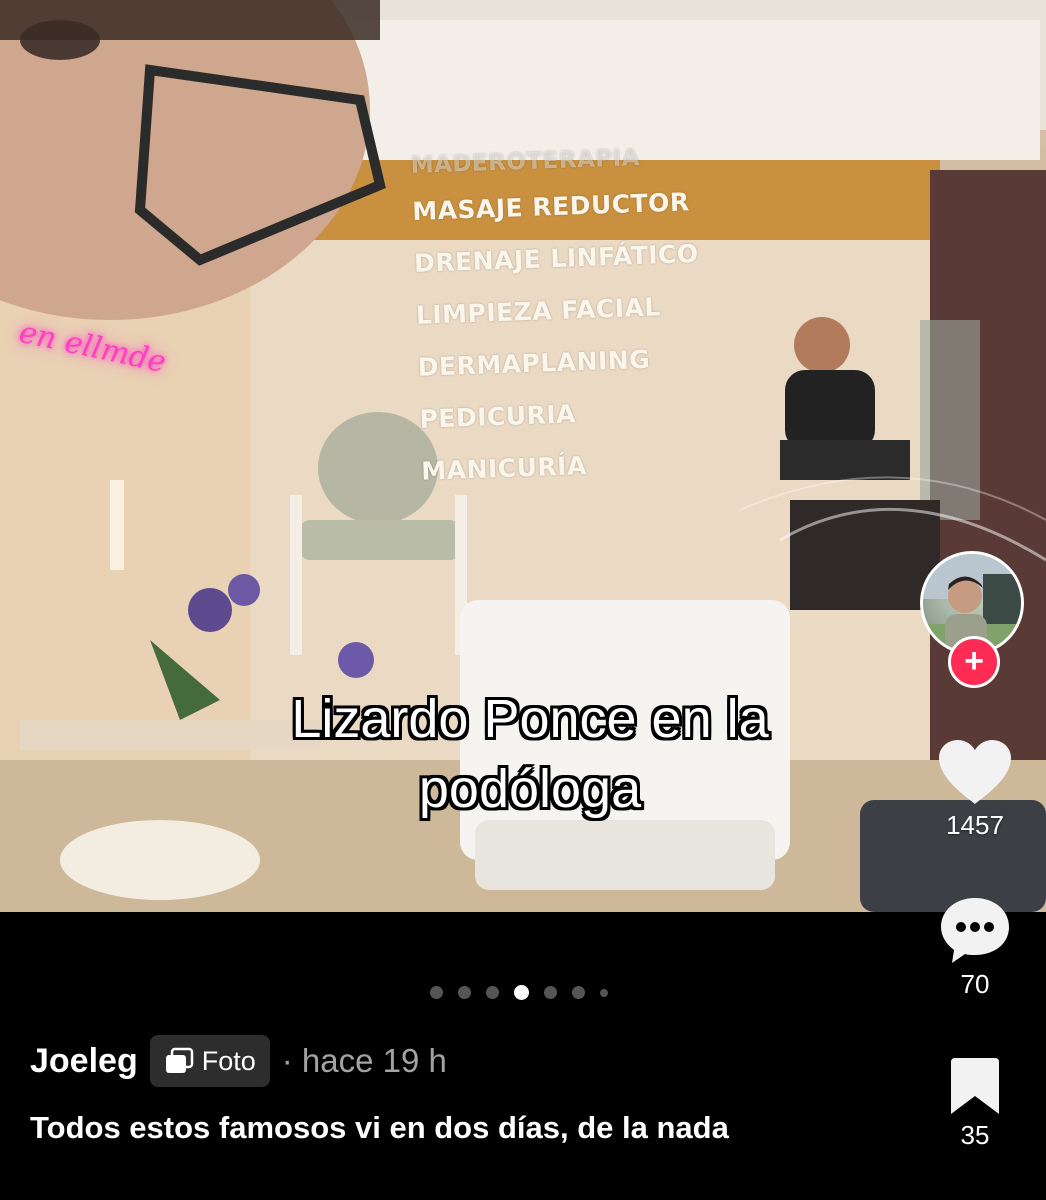 Image resolution: width=1046 pixels, height=1200 pixels. I want to click on overlay-caption-line1: Lizardo Ponce en la, so click(530, 719).